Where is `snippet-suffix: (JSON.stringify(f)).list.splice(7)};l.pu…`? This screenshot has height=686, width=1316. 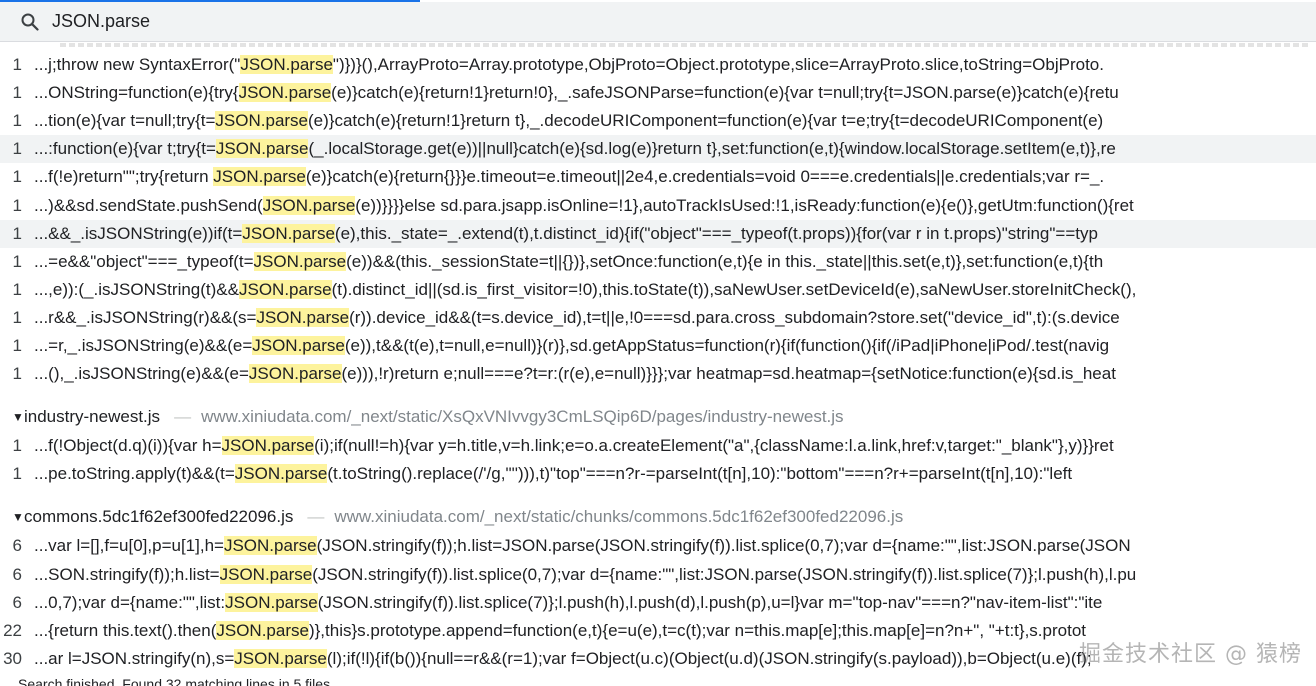 snippet-suffix: (JSON.stringify(f)).list.splice(7)};l.pu… is located at coordinates (710, 602).